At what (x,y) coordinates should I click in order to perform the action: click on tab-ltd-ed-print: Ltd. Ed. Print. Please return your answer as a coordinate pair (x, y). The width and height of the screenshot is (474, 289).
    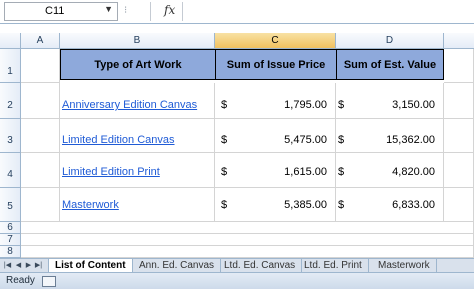
    Looking at the image, I should click on (333, 265).